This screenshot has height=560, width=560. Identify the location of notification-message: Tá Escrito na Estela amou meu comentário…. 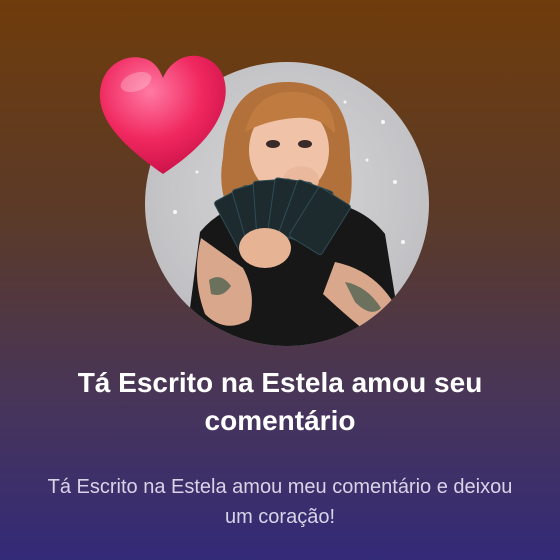
(280, 502).